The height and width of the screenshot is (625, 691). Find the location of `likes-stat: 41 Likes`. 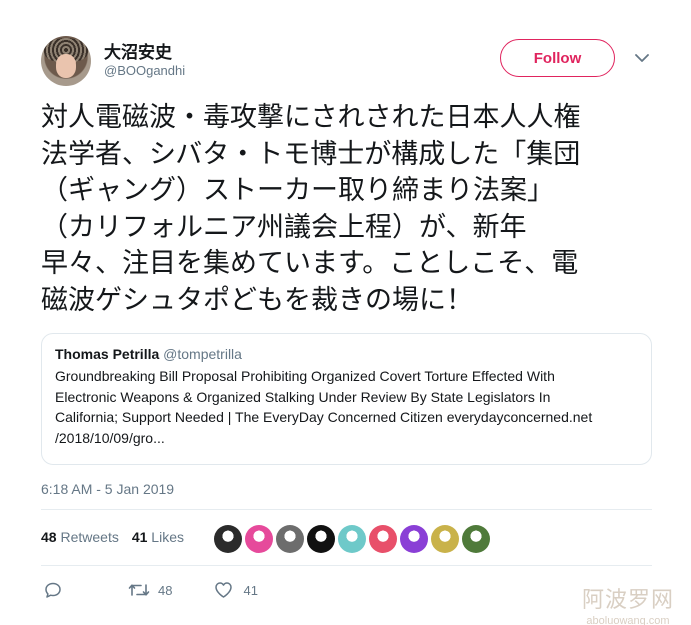

likes-stat: 41 Likes is located at coordinates (158, 537).